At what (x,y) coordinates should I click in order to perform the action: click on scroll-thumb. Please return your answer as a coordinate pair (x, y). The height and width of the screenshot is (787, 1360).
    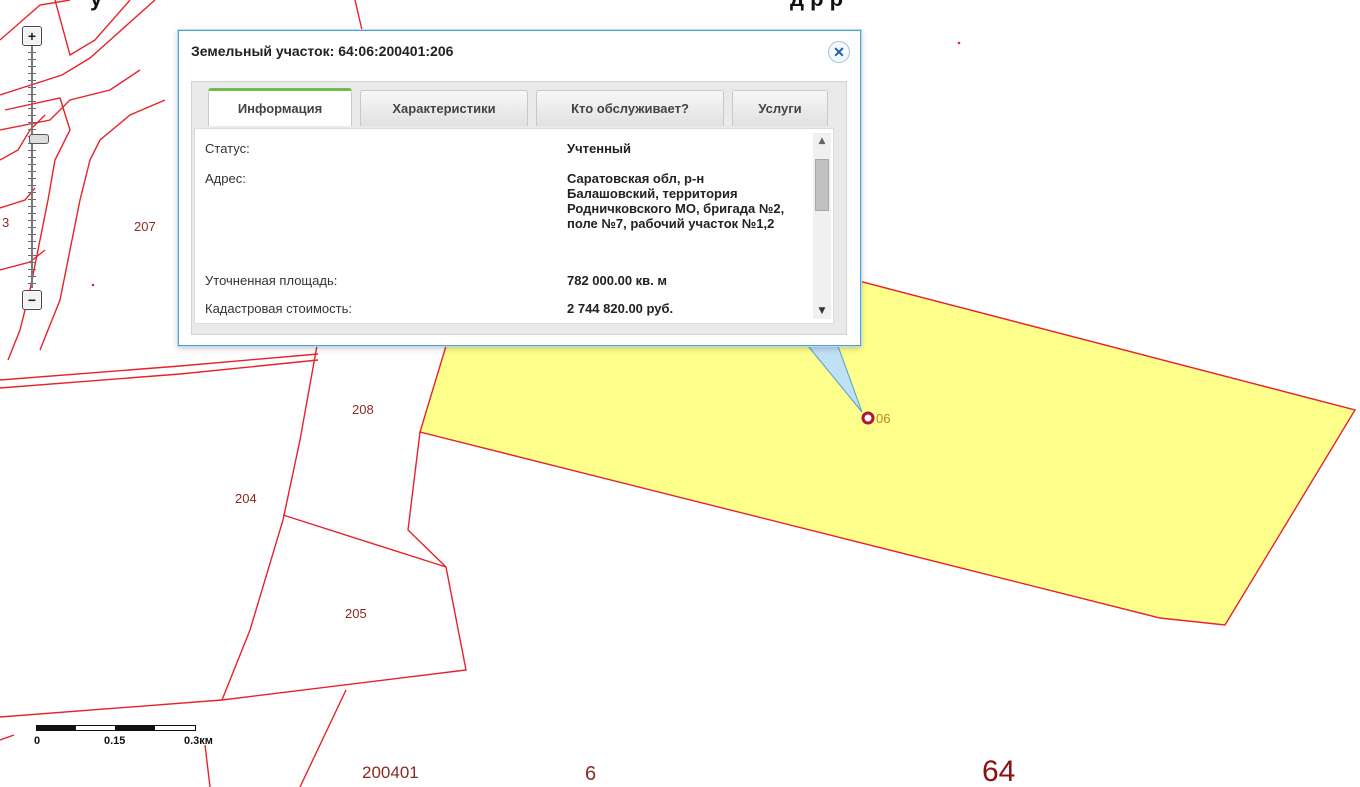
    Looking at the image, I should click on (822, 185).